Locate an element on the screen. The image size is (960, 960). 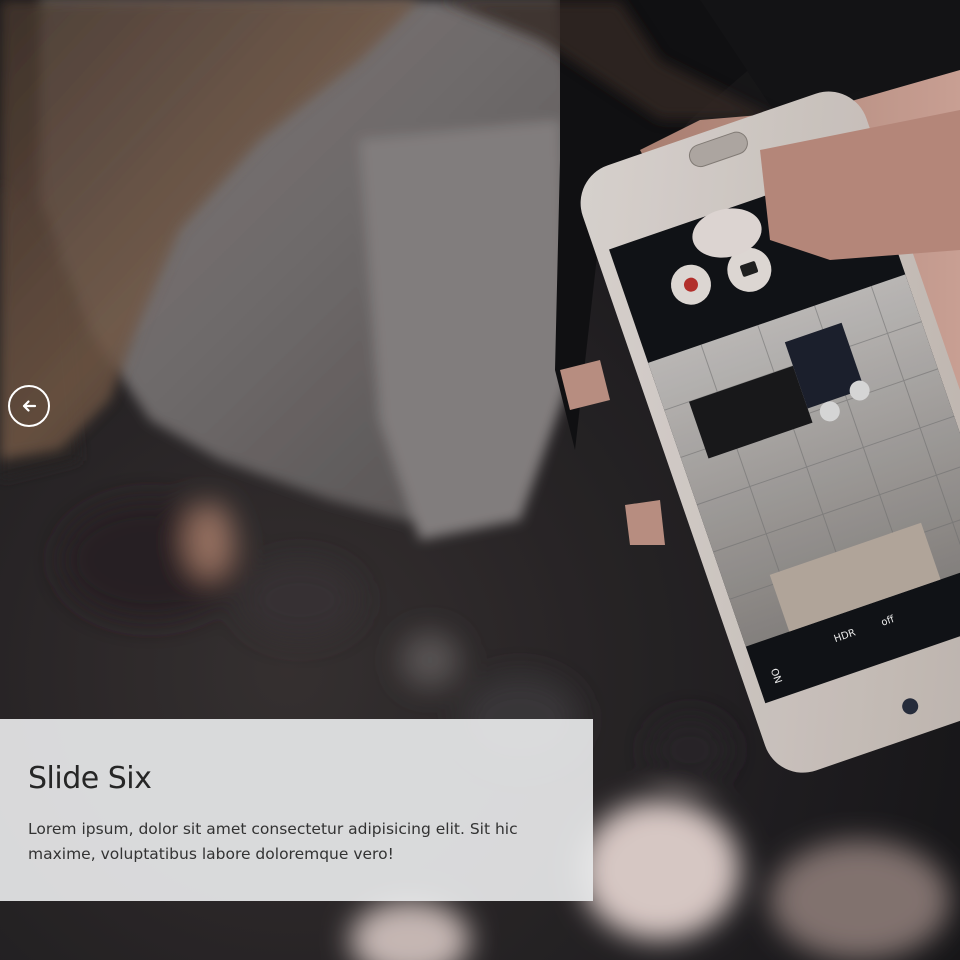
previous-slide-button is located at coordinates (29, 406).